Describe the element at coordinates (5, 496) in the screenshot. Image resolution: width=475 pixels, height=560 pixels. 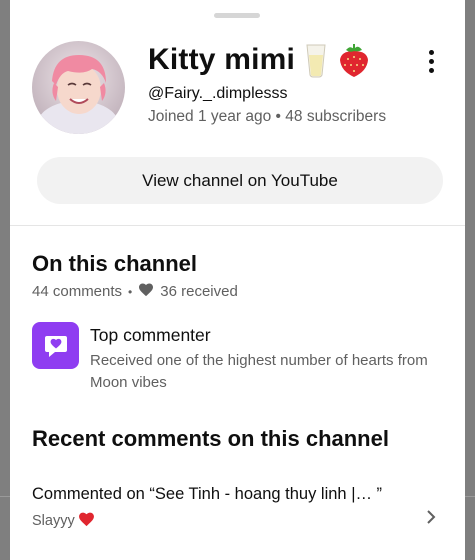
I see `backdrop-divider-left` at that location.